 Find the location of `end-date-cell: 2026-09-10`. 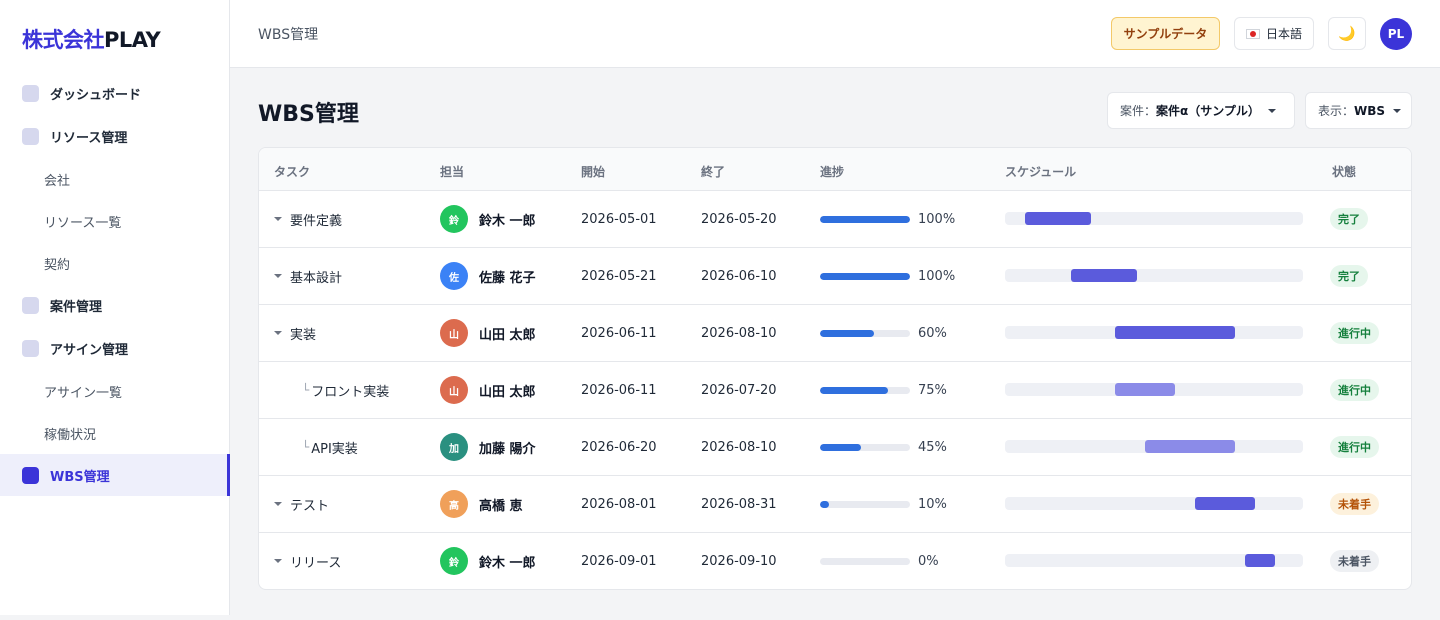

end-date-cell: 2026-09-10 is located at coordinates (739, 561).